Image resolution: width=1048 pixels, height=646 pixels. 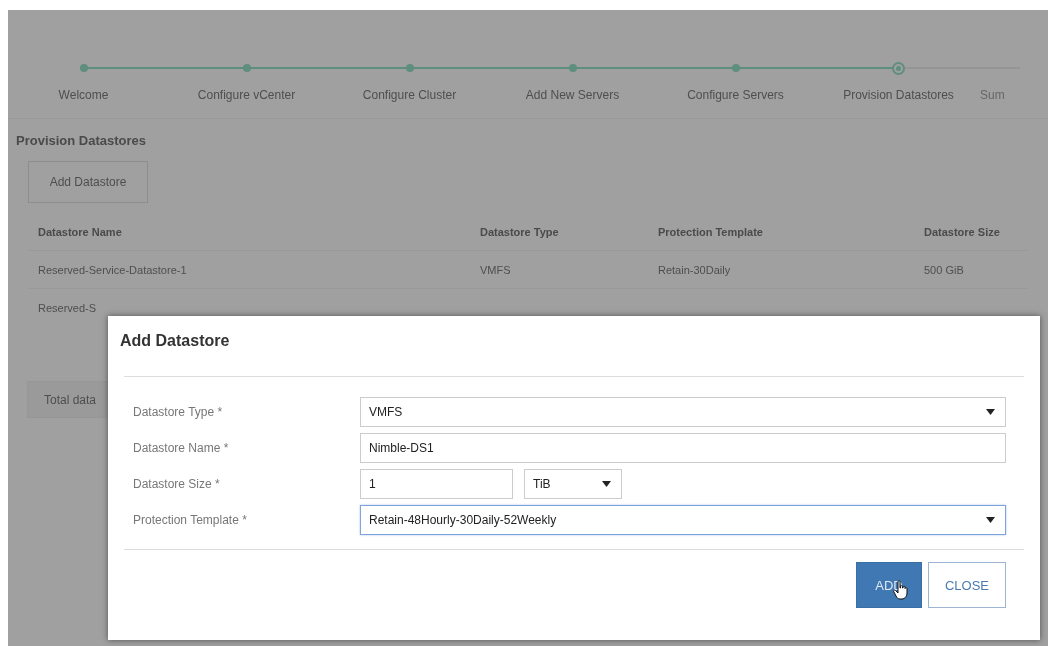 I want to click on step-label: Provision Datastores, so click(x=898, y=95).